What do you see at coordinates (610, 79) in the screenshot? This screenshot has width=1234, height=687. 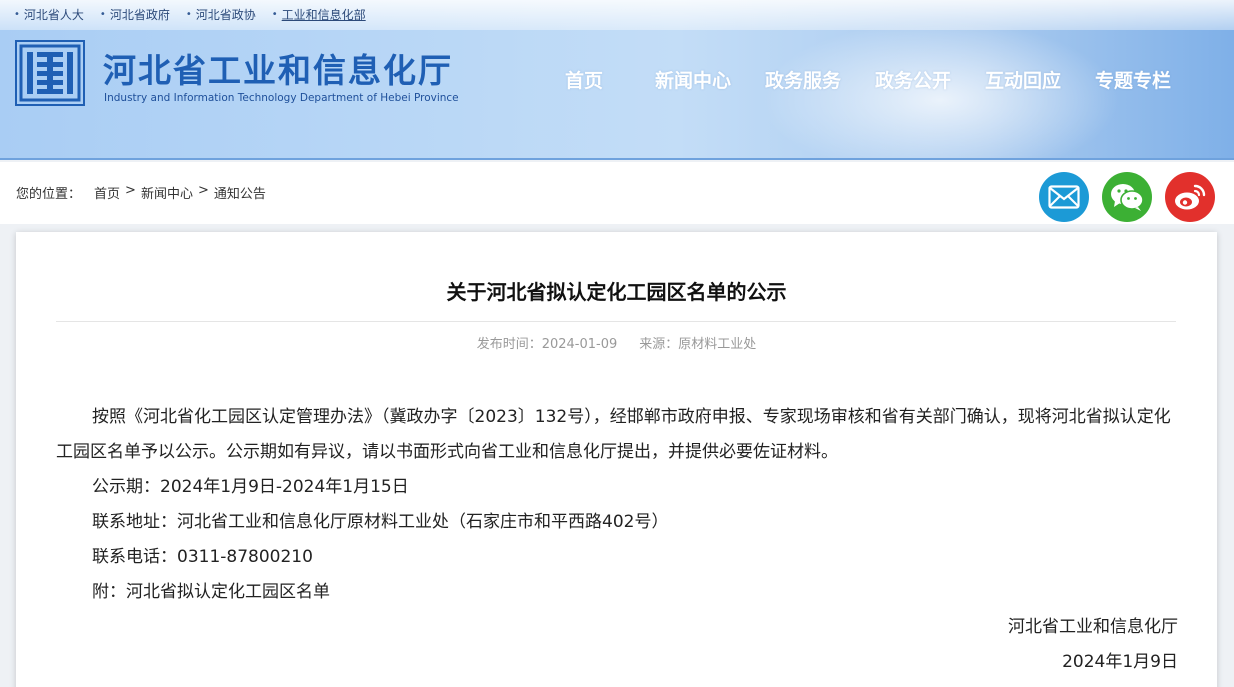 I see `nav-home: 首页` at bounding box center [610, 79].